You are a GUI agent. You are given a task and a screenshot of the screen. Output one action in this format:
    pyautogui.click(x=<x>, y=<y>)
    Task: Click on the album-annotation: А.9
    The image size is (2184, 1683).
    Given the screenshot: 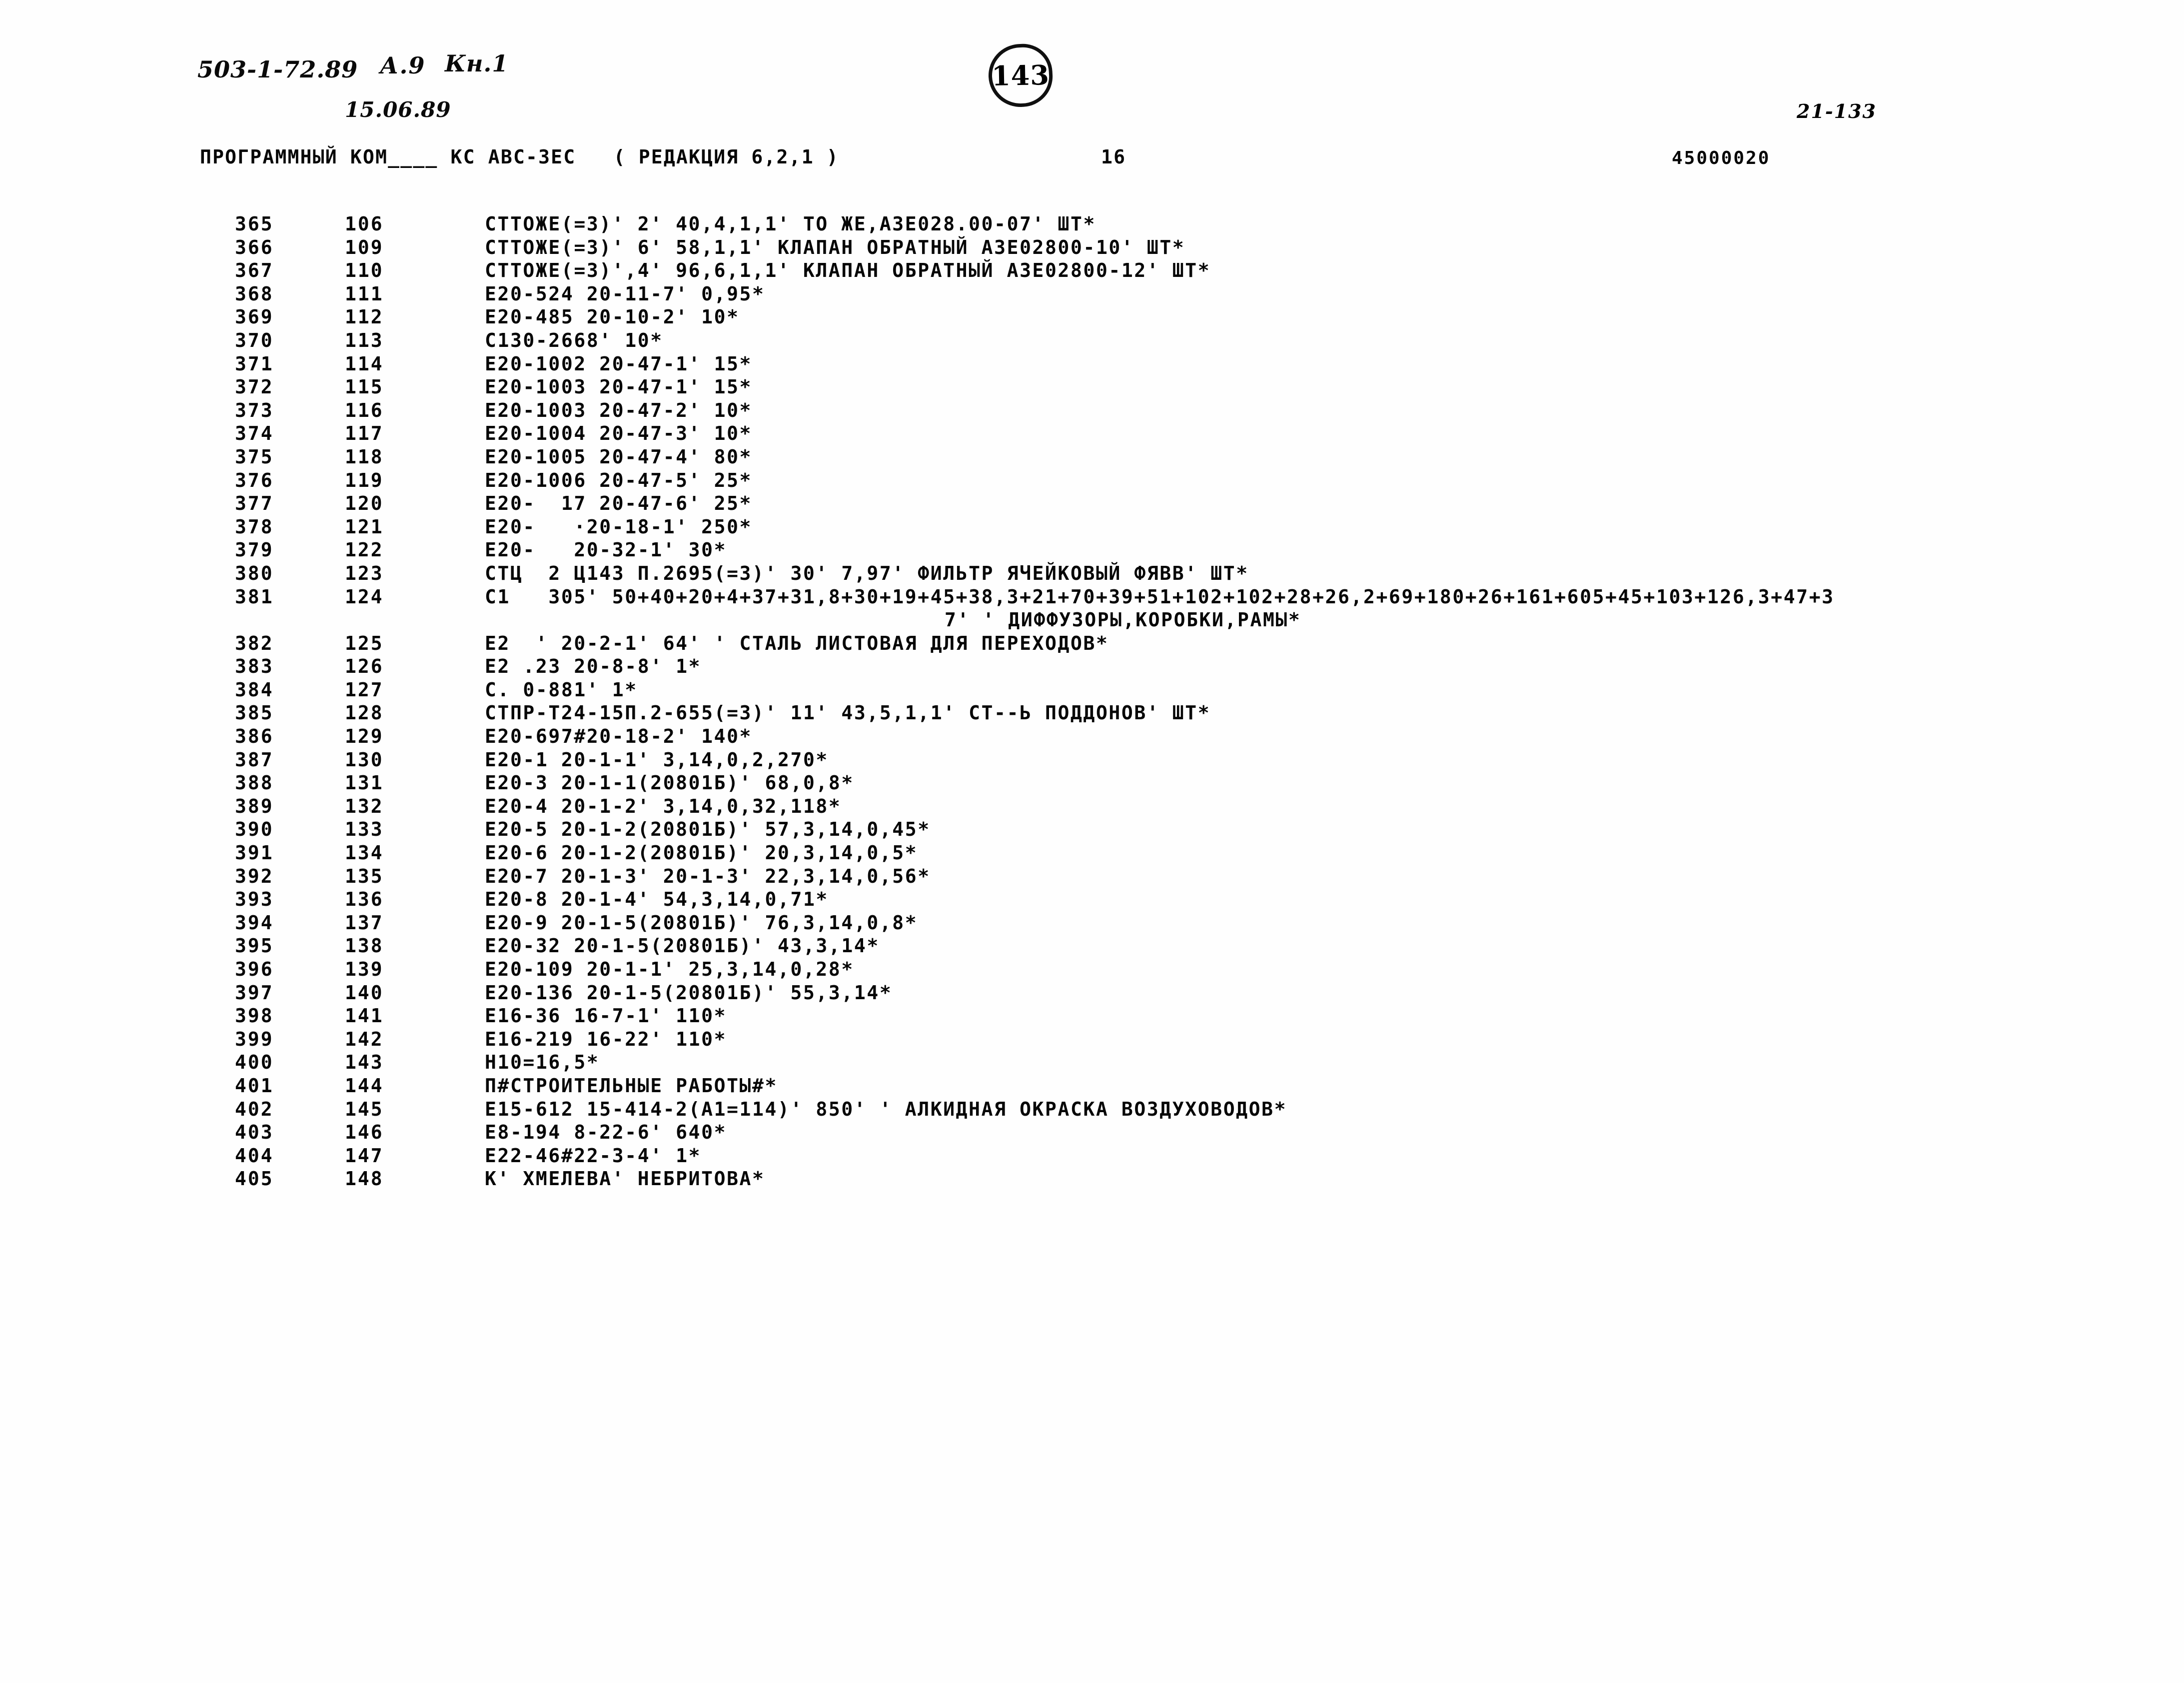 What is the action you would take?
    pyautogui.click(x=403, y=65)
    